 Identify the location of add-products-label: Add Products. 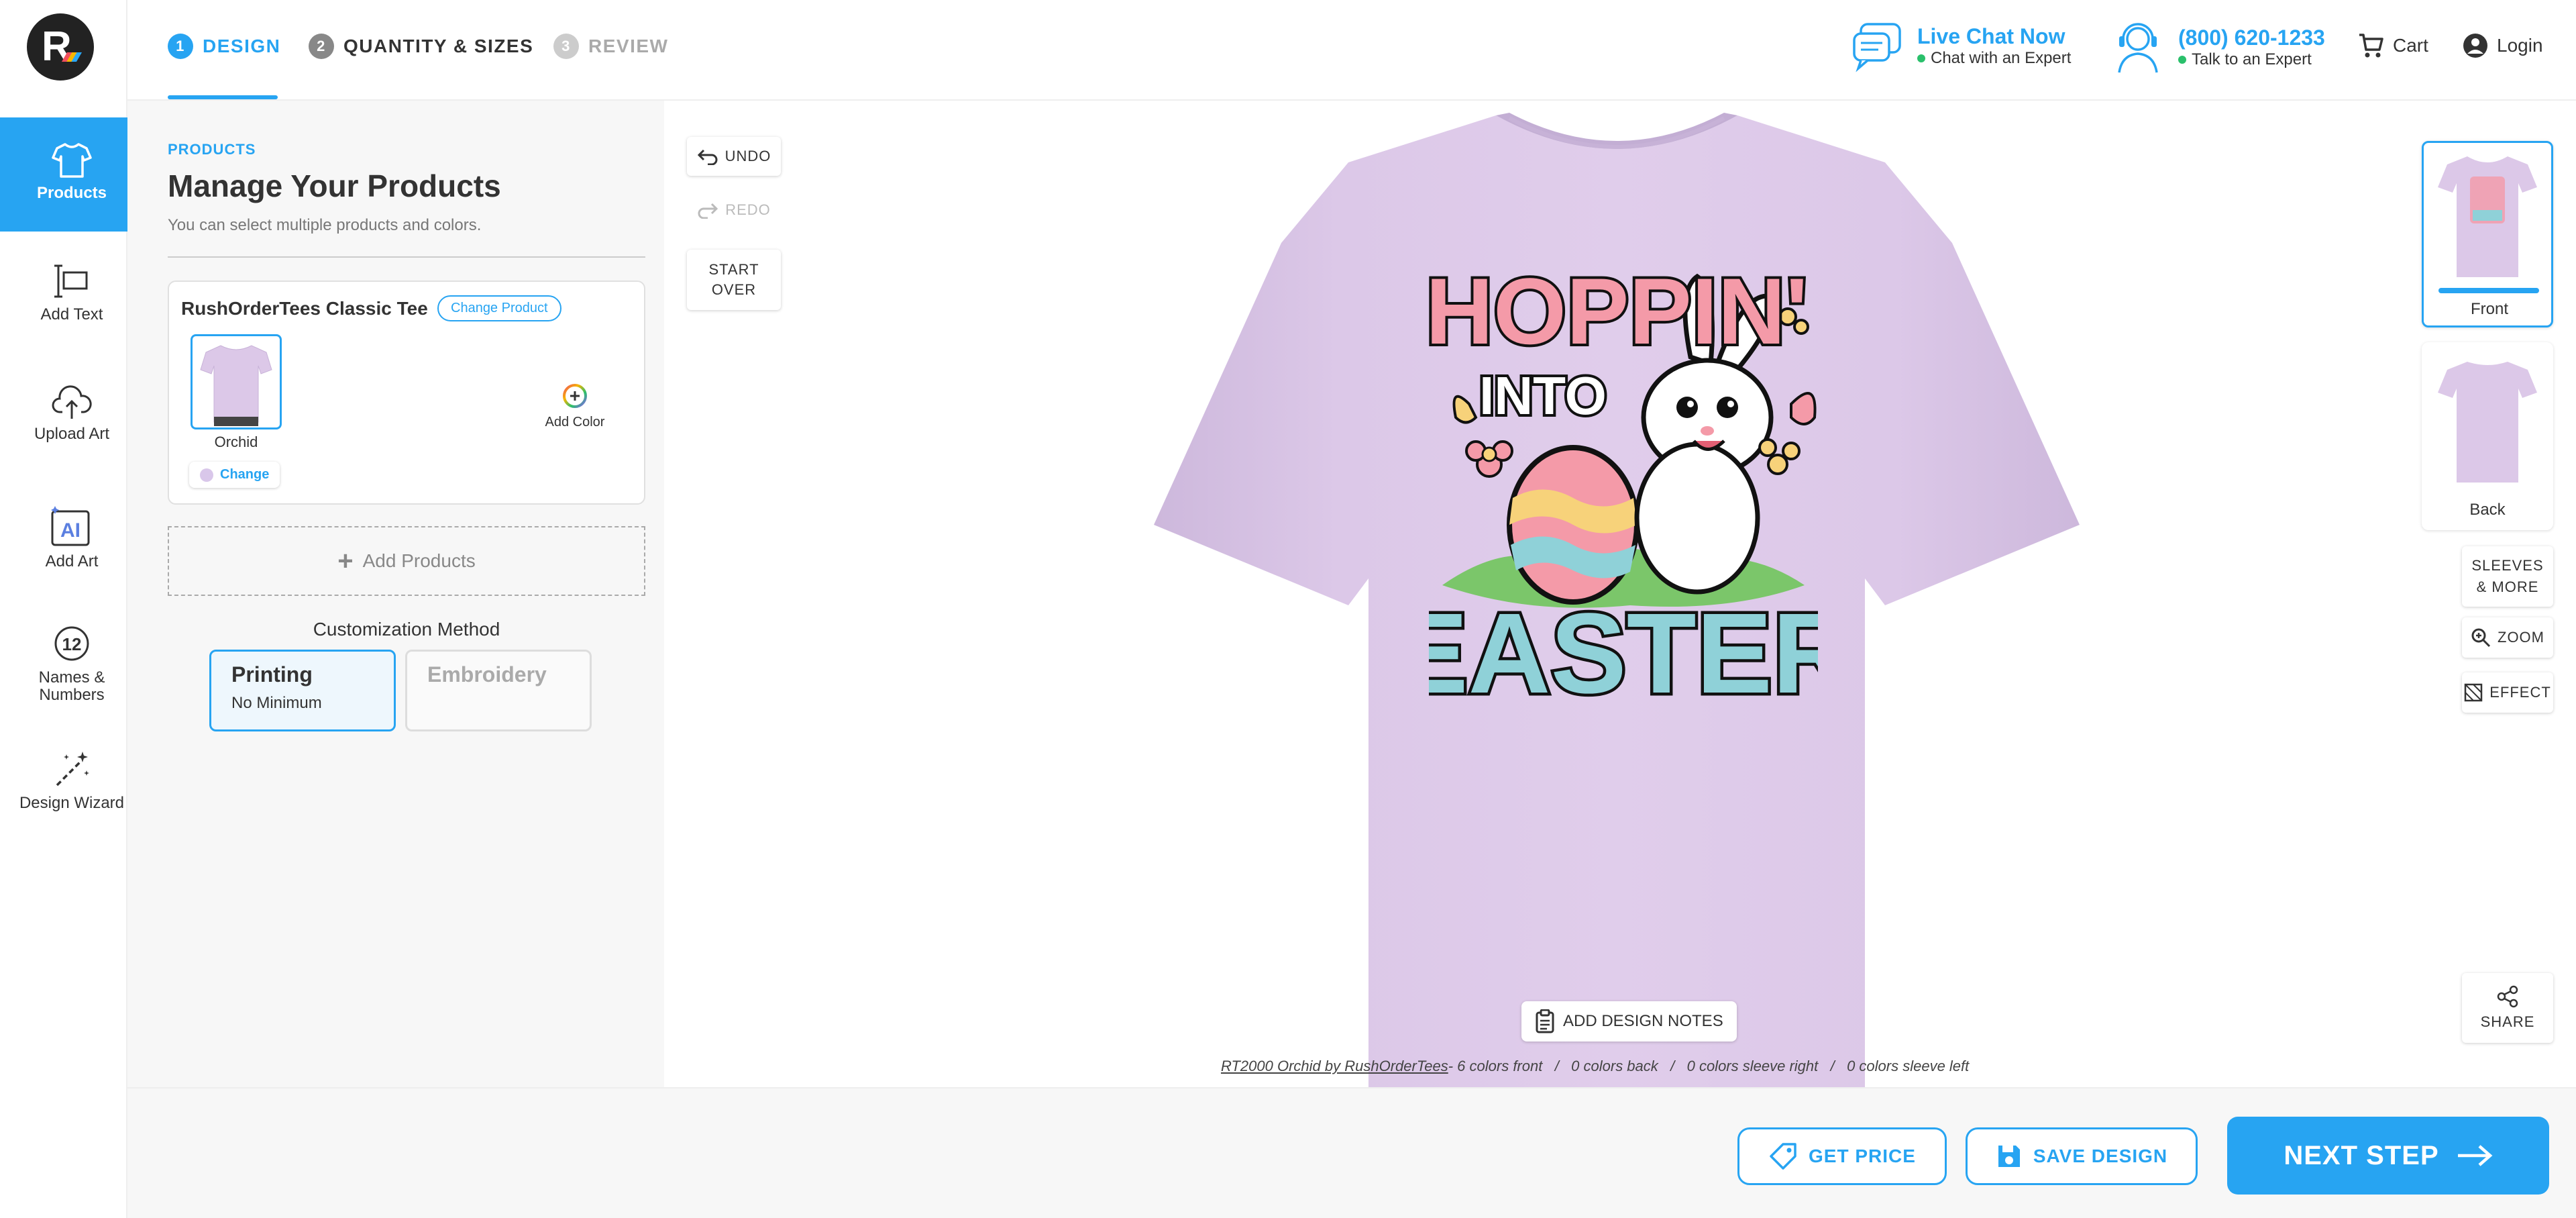
(419, 561).